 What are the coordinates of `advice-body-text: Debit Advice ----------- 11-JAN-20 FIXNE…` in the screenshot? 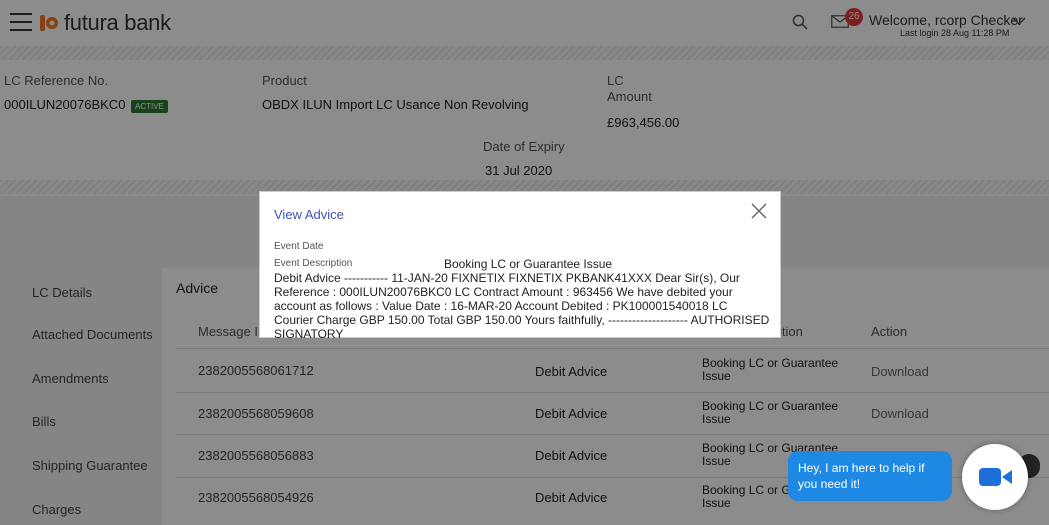 It's located at (522, 306).